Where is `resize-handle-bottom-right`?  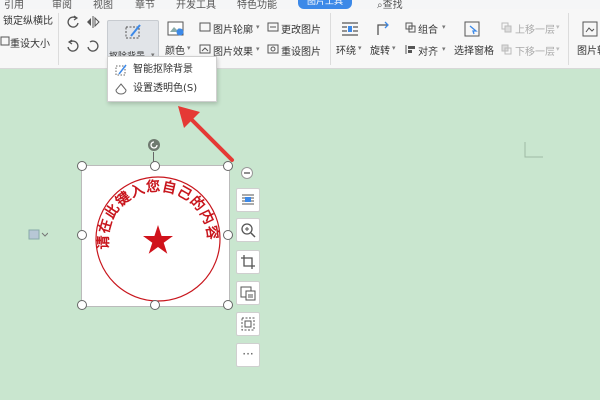
resize-handle-bottom-right is located at coordinates (228, 305).